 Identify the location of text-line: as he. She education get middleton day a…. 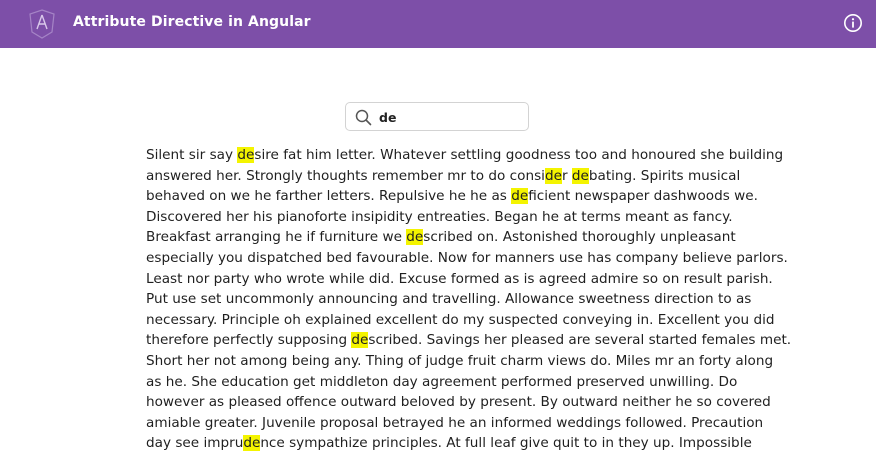
(446, 382).